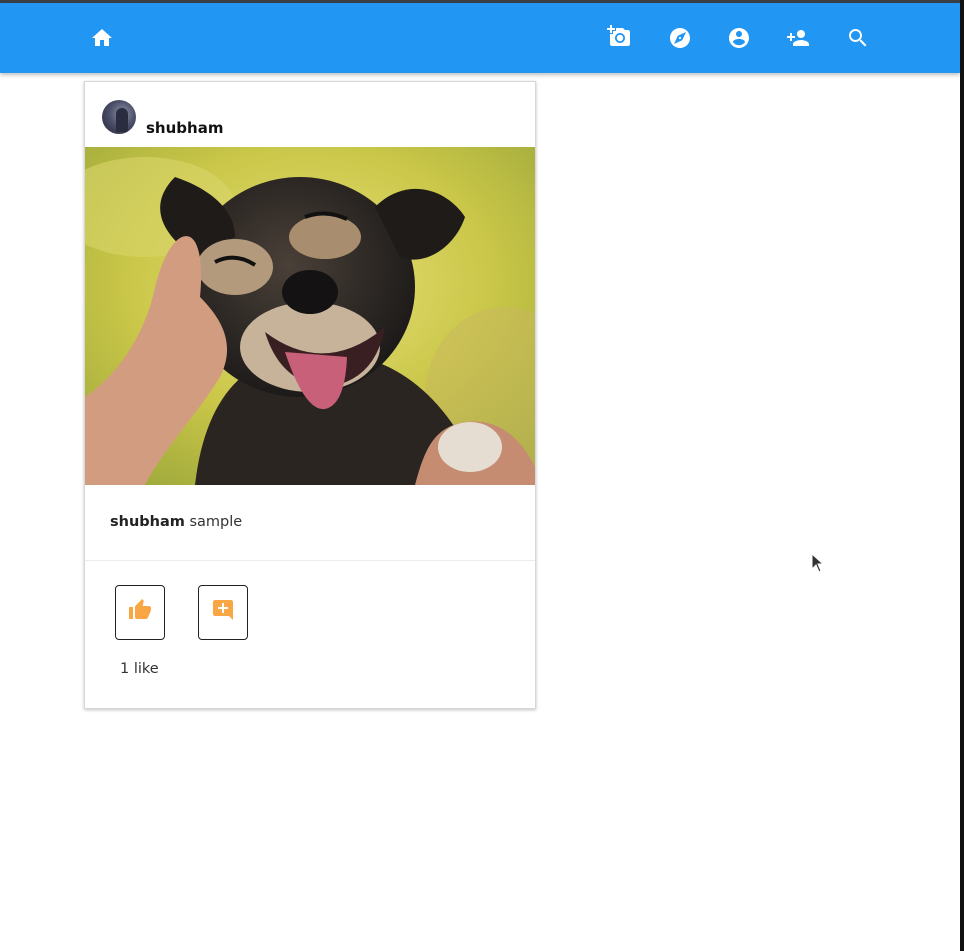  Describe the element at coordinates (680, 38) in the screenshot. I see `explore-icon` at that location.